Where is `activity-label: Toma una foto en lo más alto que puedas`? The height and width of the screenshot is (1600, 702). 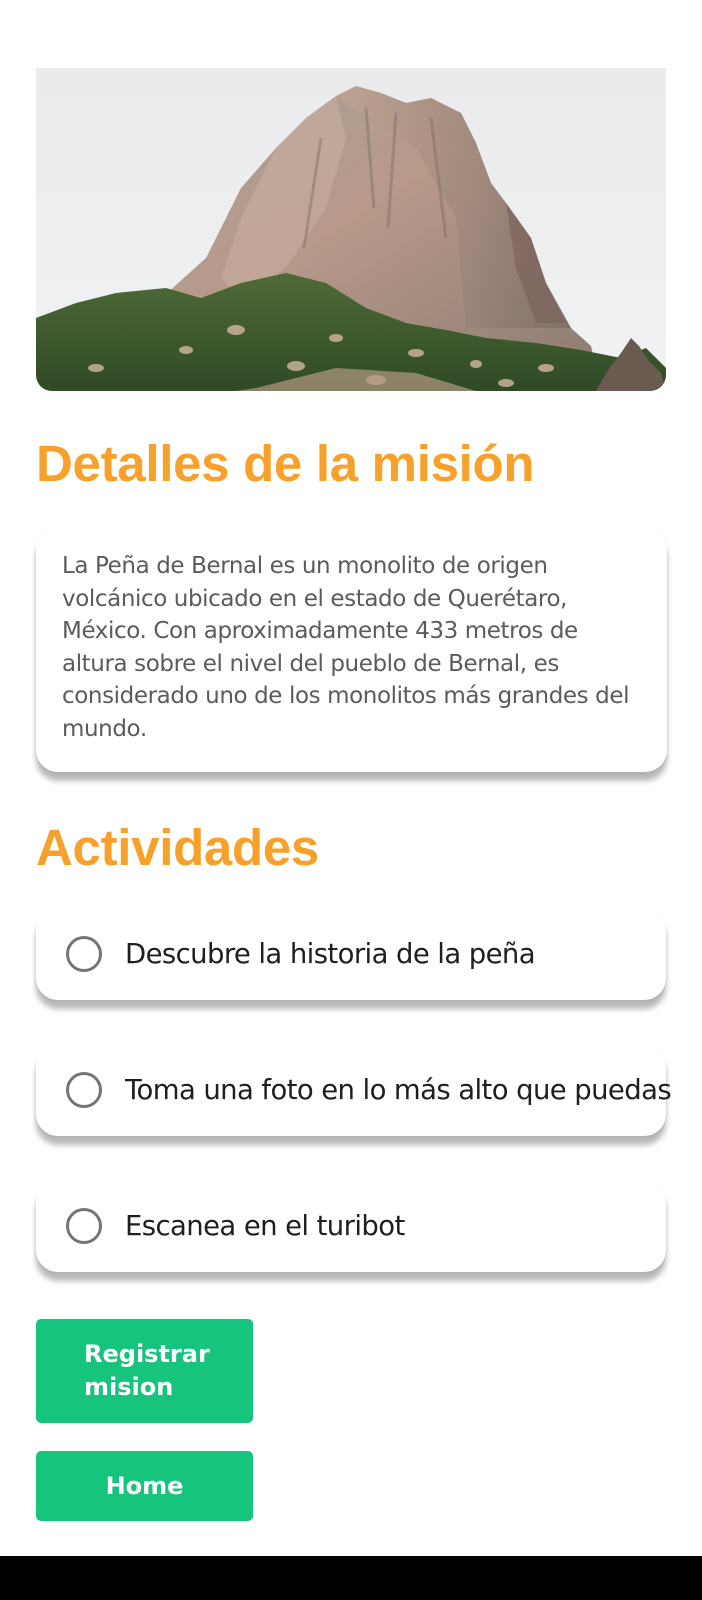
activity-label: Toma una foto en lo más alto que puedas is located at coordinates (398, 1090).